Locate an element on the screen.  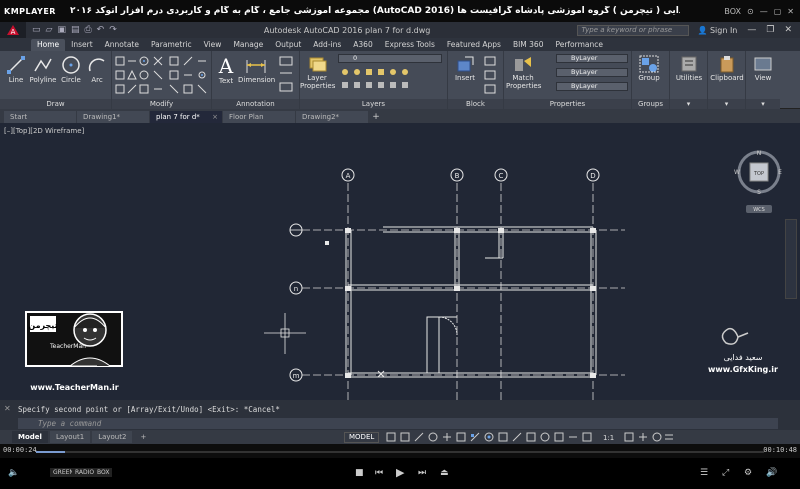
view-button: View is located at coordinates (763, 68).